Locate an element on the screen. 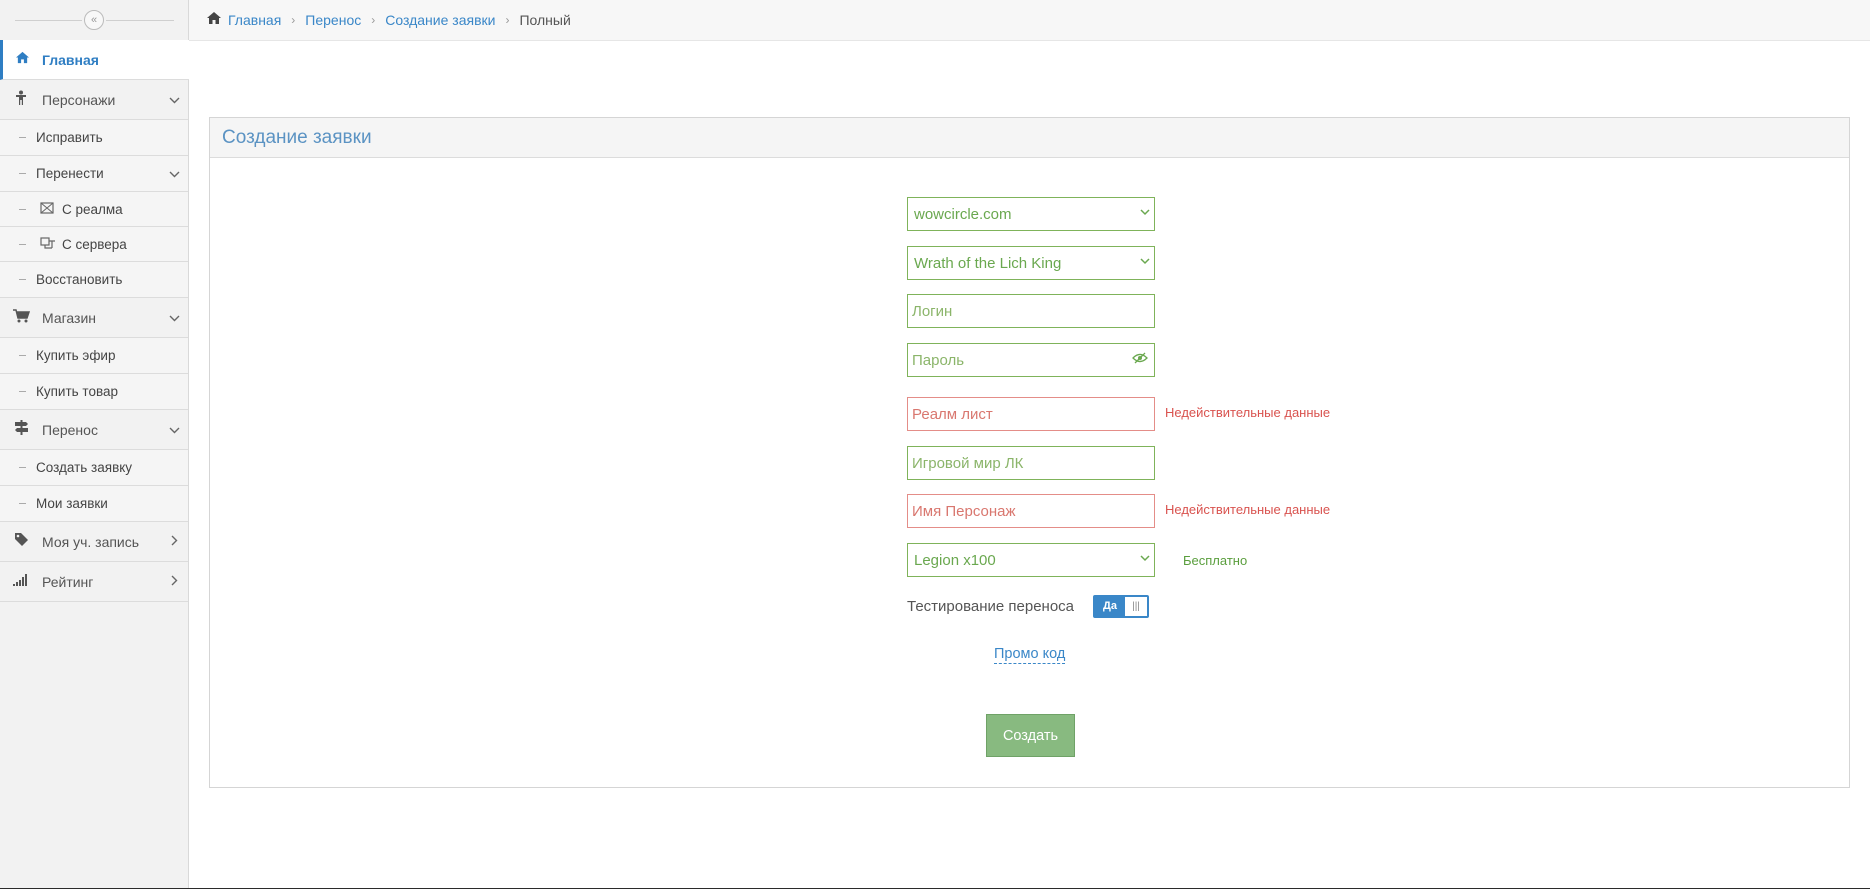 This screenshot has width=1870, height=889. testing-label: Тестирование переноса is located at coordinates (991, 606).